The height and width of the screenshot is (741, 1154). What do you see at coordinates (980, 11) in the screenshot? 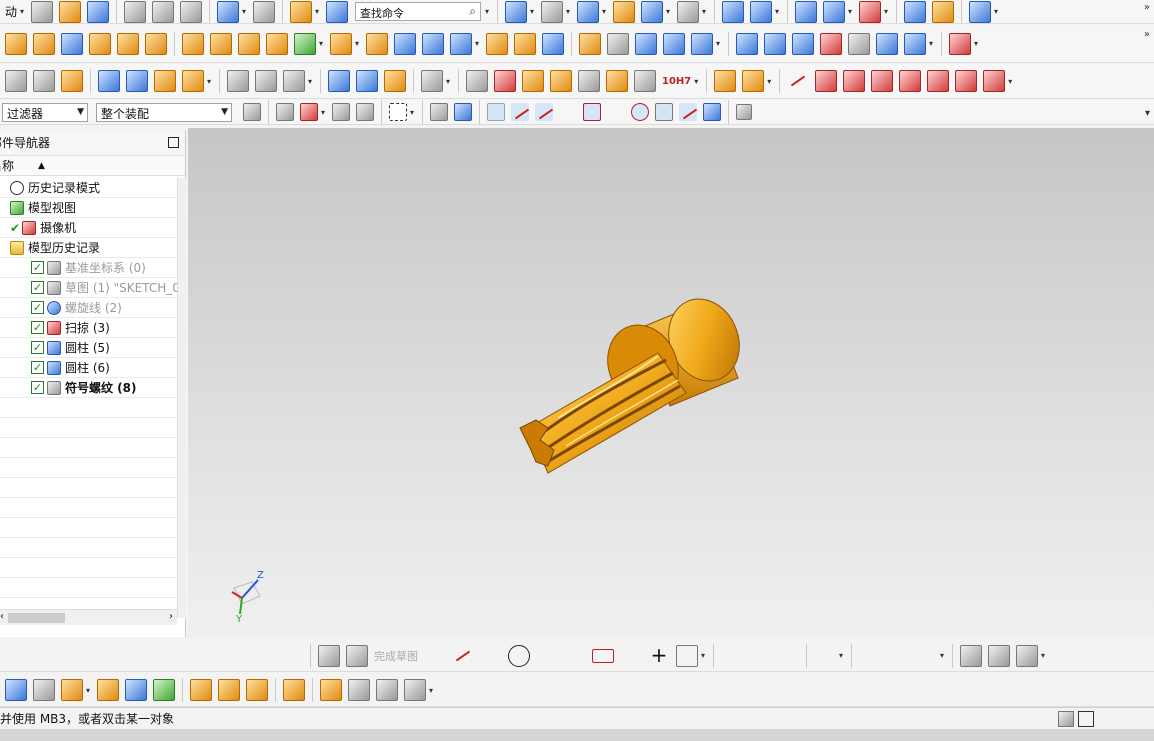
I see `snap-icon` at bounding box center [980, 11].